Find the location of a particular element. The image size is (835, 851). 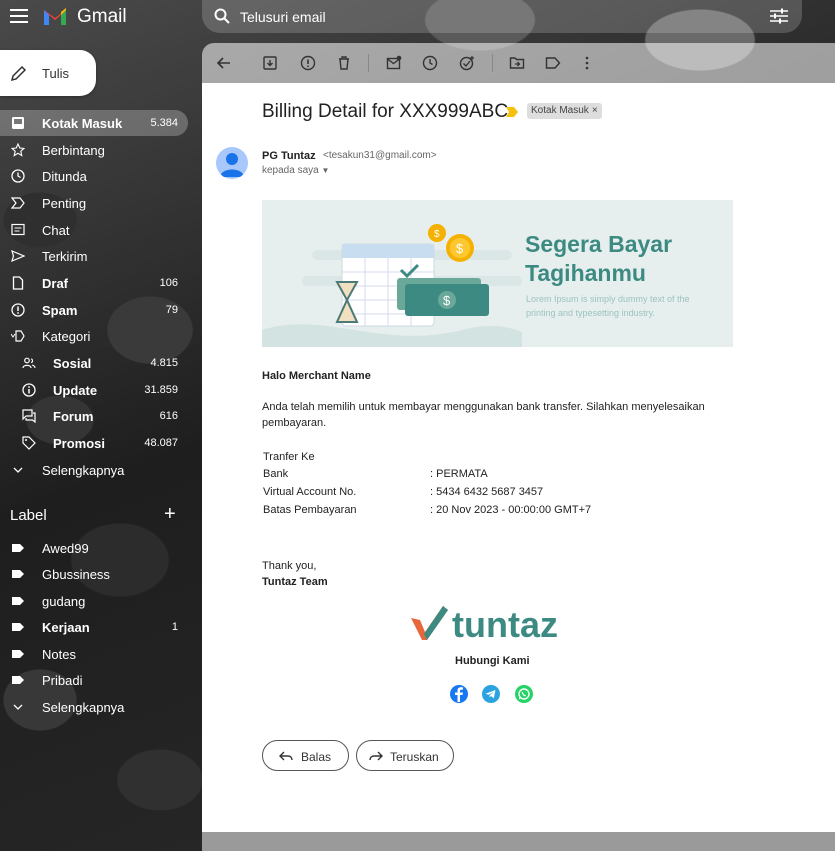

star-icon is located at coordinates (18, 150).